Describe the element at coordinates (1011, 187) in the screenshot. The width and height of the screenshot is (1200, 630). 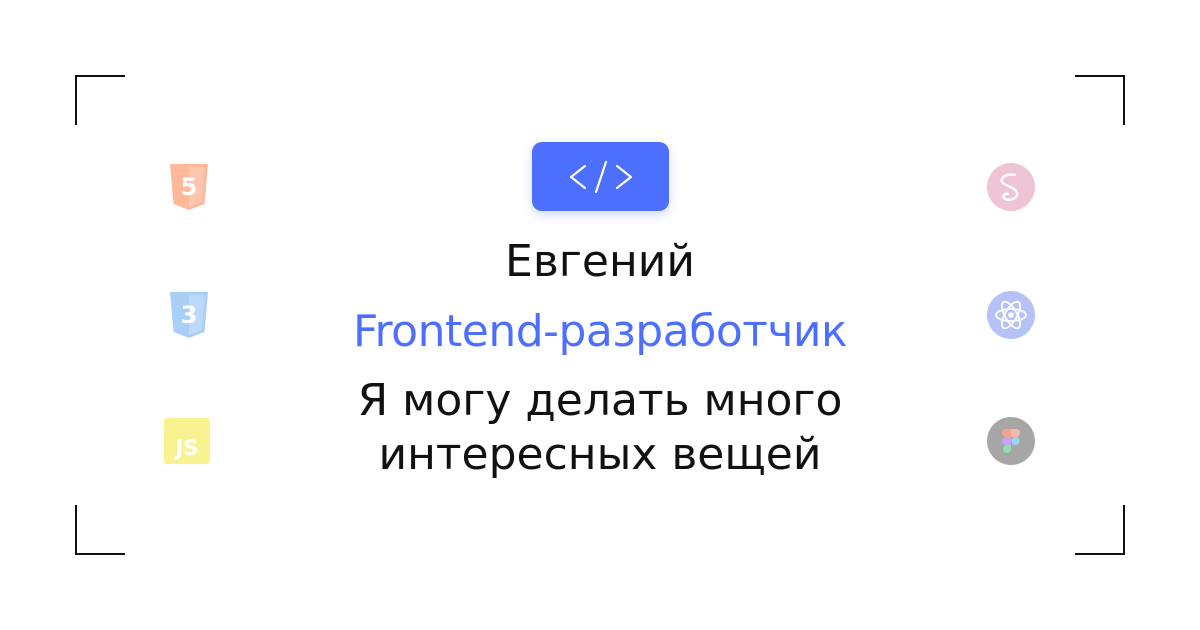
I see `sass-icon` at that location.